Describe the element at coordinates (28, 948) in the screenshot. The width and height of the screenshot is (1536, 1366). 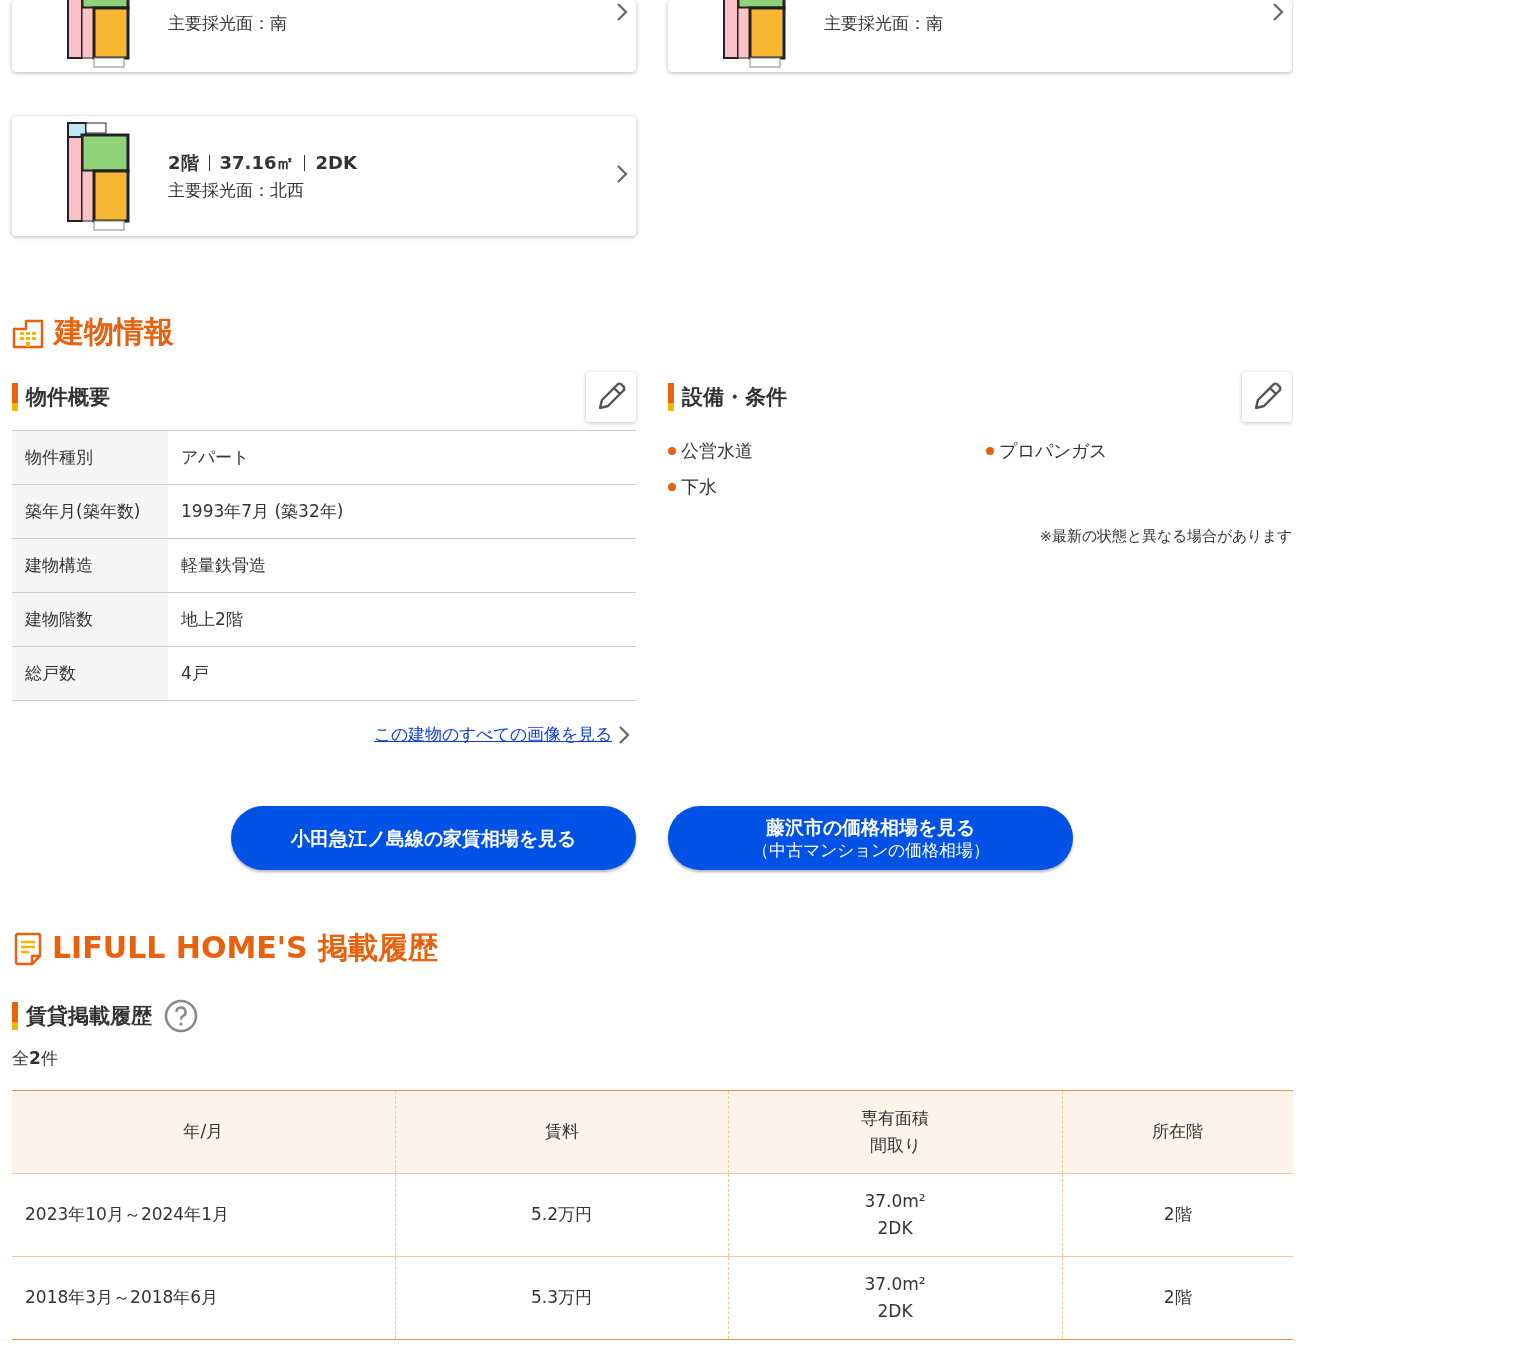
I see `document-icon` at that location.